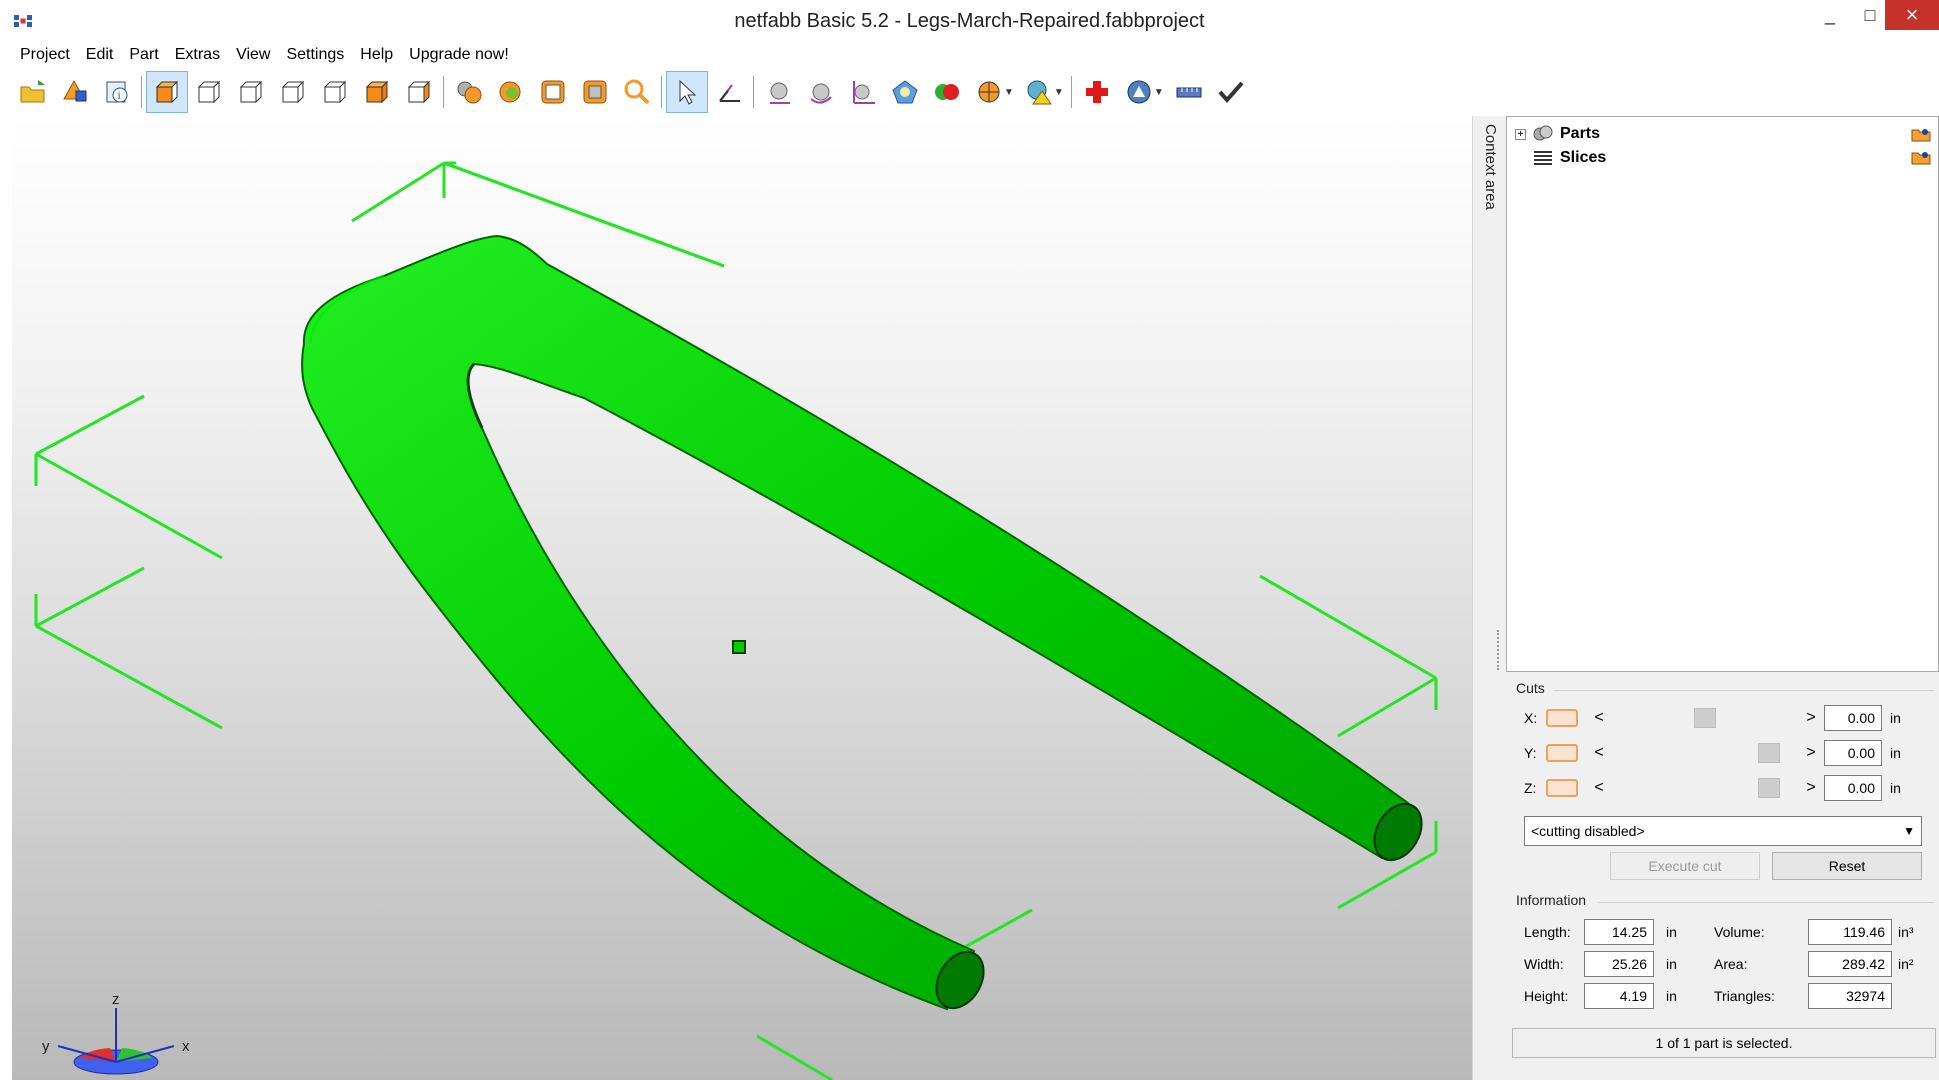 The image size is (1939, 1080). What do you see at coordinates (729, 92) in the screenshot?
I see `move-tool-button` at bounding box center [729, 92].